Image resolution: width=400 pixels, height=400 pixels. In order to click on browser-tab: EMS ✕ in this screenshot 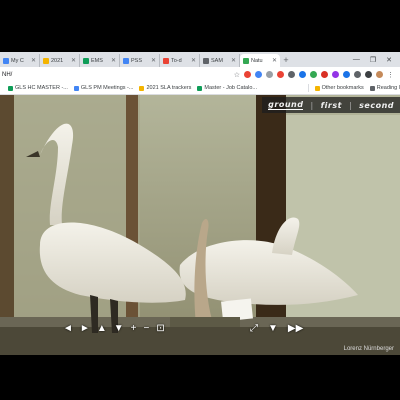, I will do `click(100, 60)`.